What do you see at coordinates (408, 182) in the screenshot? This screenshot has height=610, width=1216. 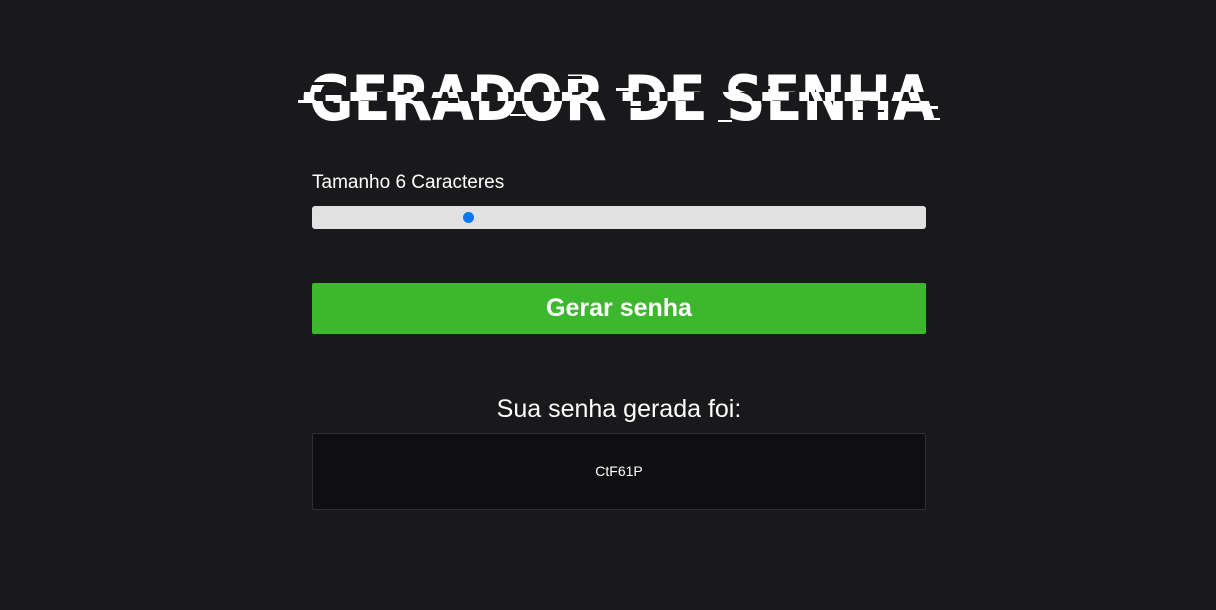 I see `password-length-label: Tamanho 6 Caracteres` at bounding box center [408, 182].